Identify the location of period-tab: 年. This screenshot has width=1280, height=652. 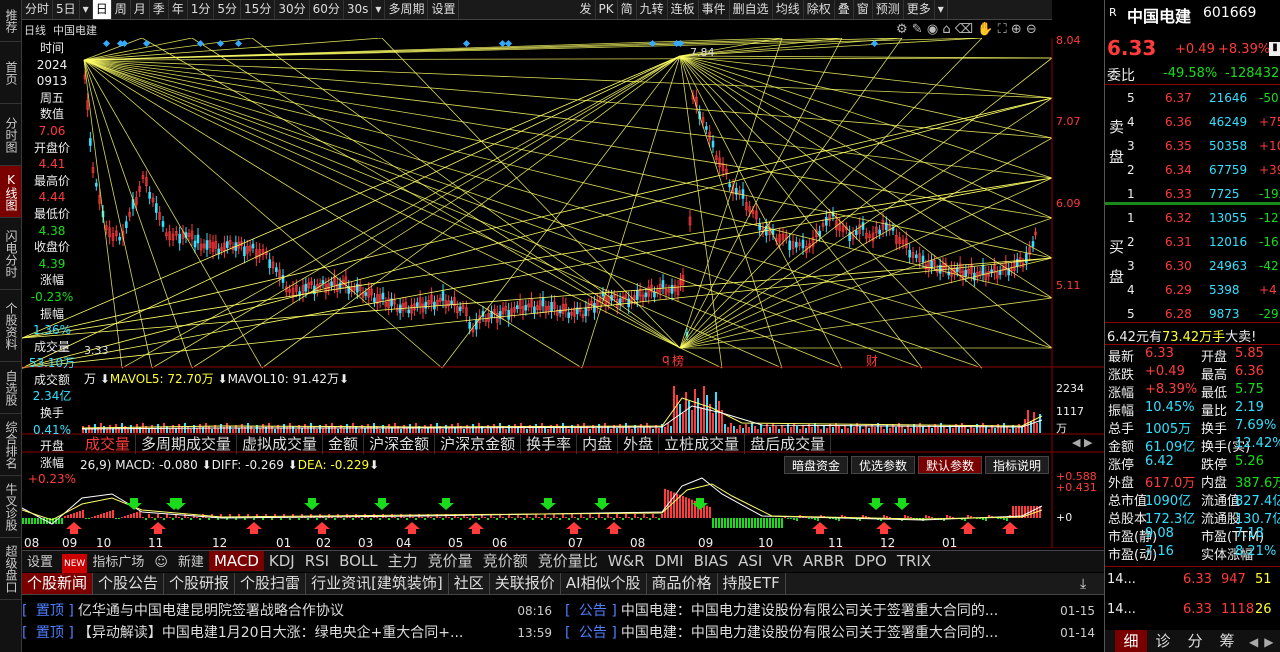
(178, 9).